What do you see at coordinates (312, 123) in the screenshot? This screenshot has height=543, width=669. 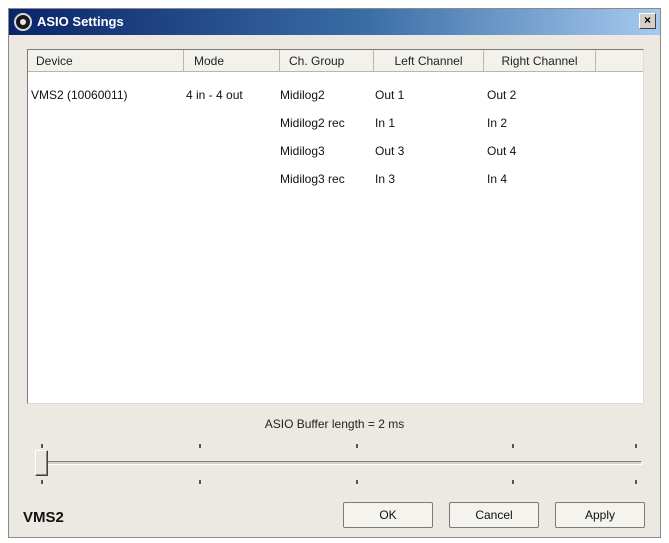 I see `channel-group: Midilog2 rec` at bounding box center [312, 123].